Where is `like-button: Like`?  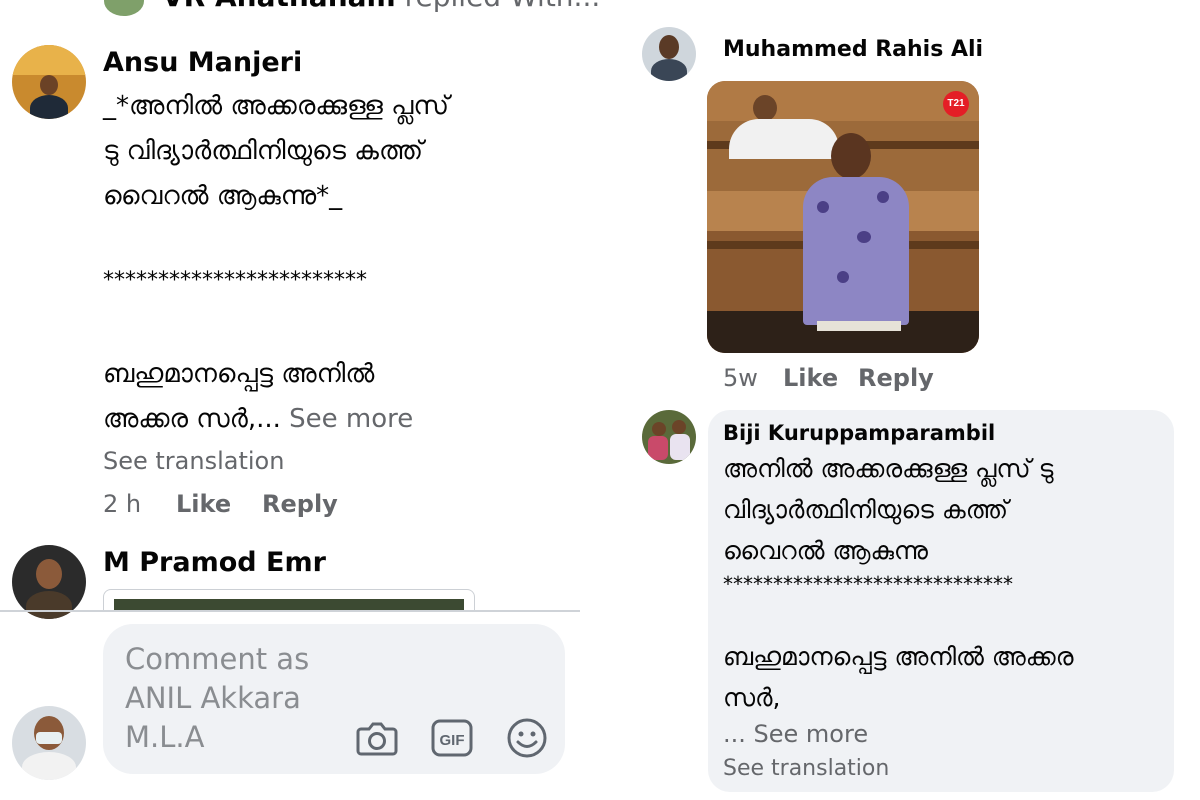
like-button: Like is located at coordinates (203, 504).